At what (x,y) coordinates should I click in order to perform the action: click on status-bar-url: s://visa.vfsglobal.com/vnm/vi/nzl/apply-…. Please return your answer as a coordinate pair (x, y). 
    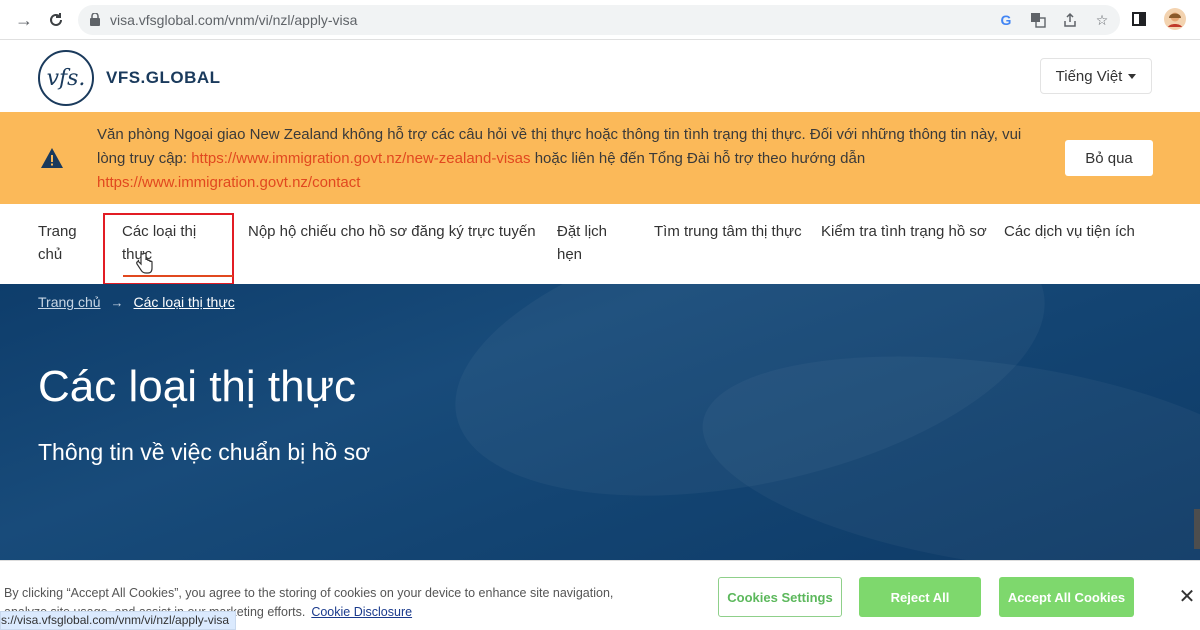
    Looking at the image, I should click on (118, 620).